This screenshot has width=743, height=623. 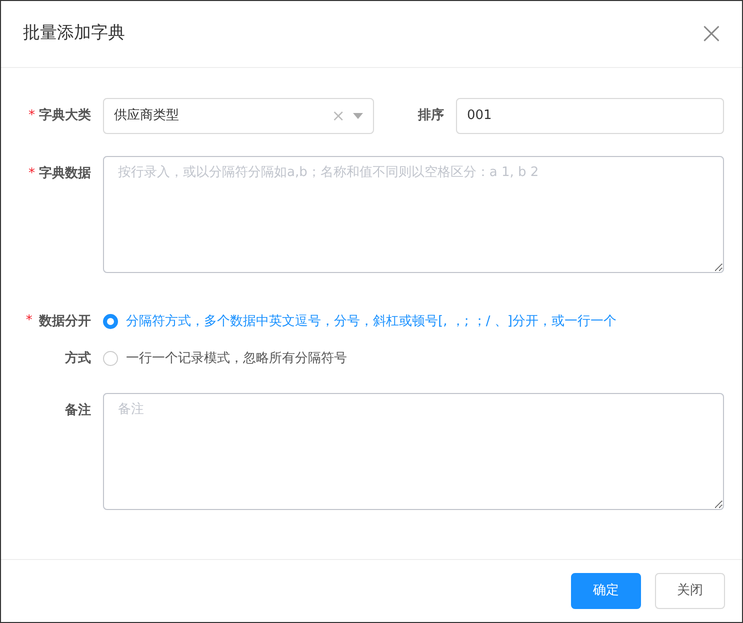 I want to click on close-button: ×, so click(x=711, y=34).